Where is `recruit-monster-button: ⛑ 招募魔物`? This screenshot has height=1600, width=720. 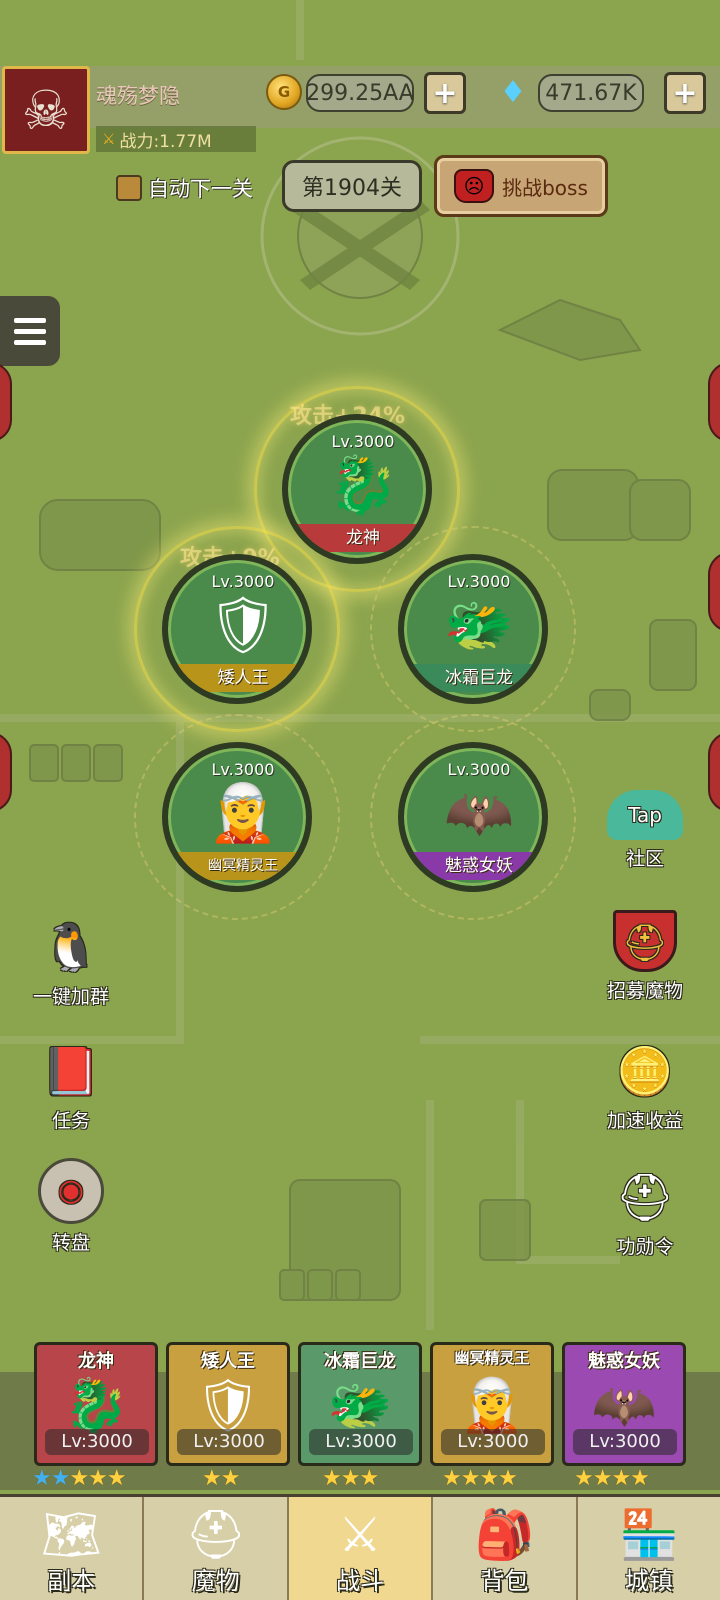
recruit-monster-button: ⛑ 招募魔物 is located at coordinates (645, 956).